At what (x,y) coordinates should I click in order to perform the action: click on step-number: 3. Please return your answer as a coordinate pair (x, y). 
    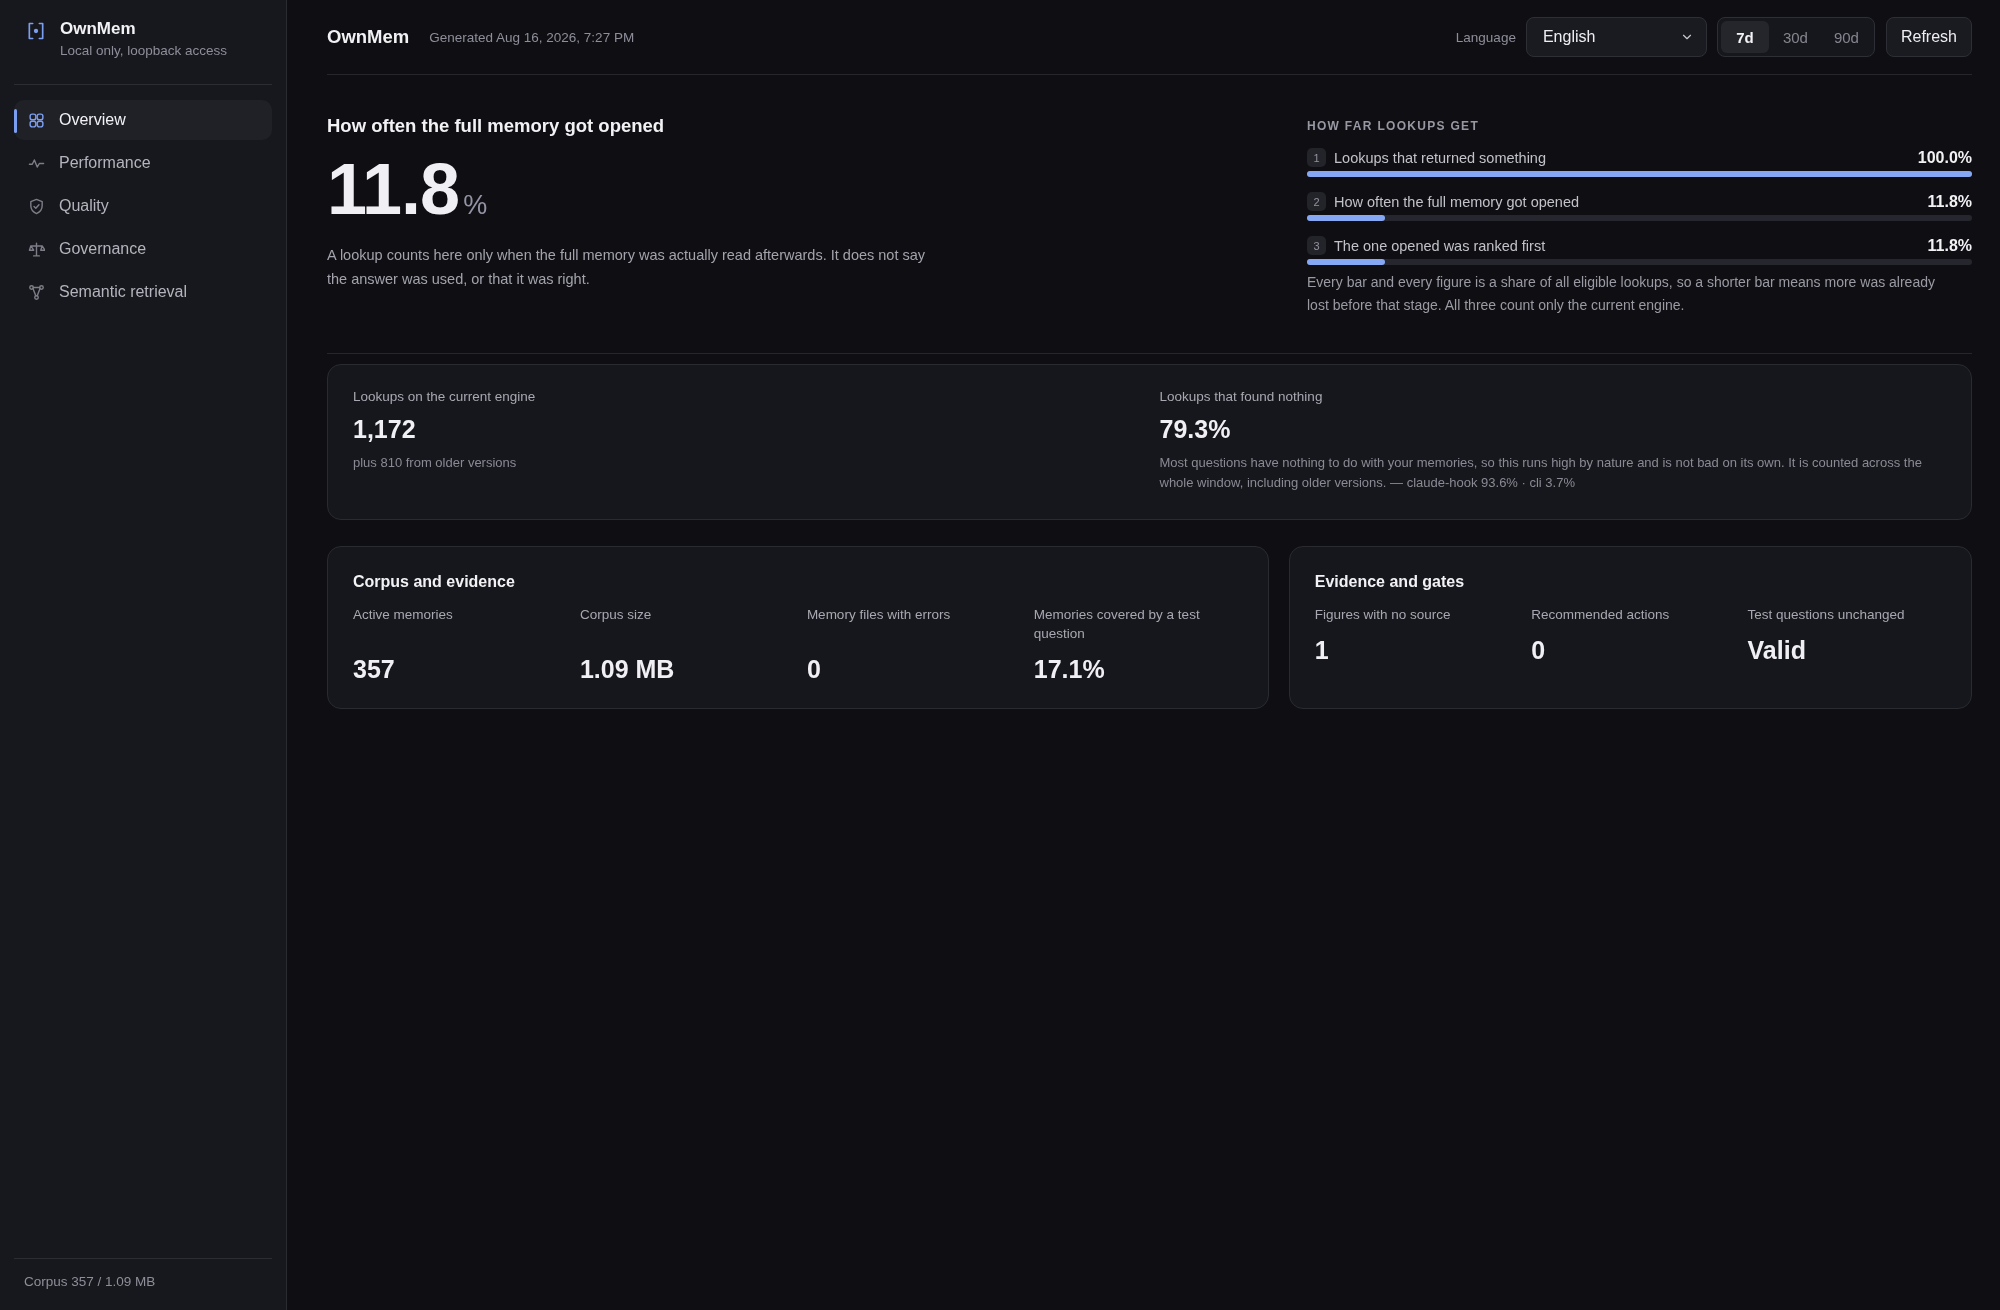
    Looking at the image, I should click on (1316, 245).